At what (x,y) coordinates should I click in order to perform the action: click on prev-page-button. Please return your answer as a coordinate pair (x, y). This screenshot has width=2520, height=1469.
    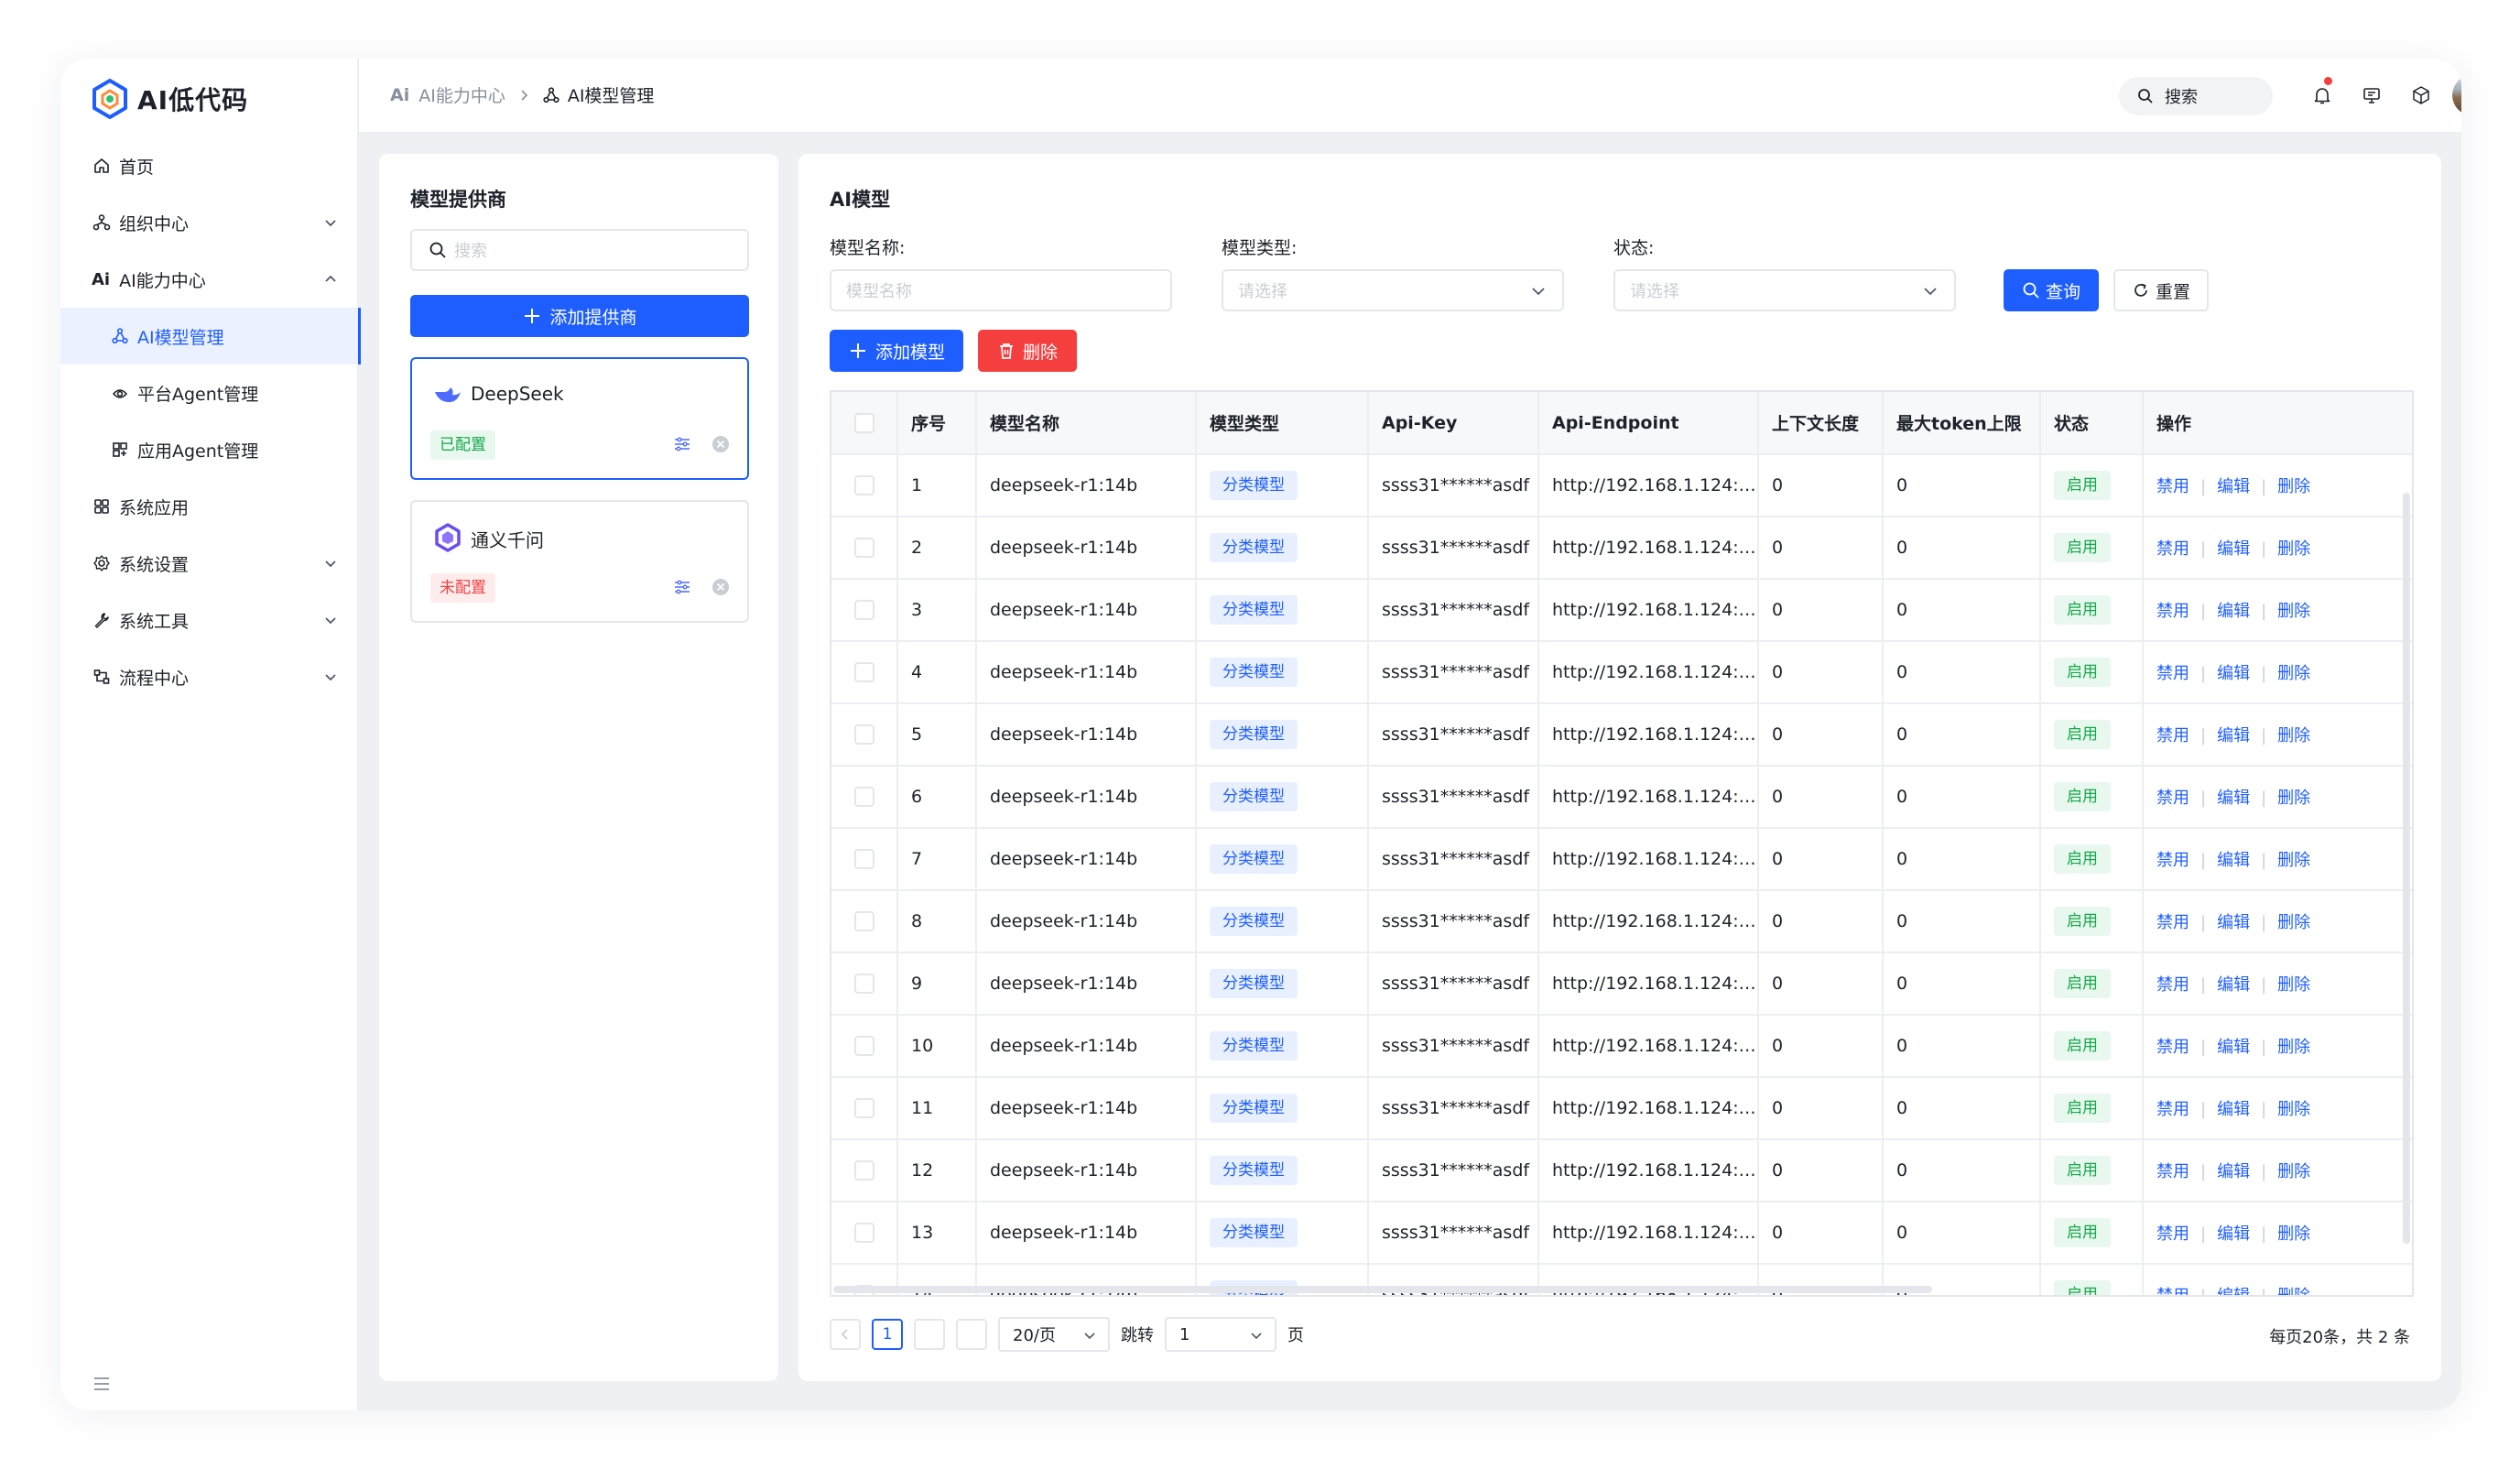
    Looking at the image, I should click on (845, 1334).